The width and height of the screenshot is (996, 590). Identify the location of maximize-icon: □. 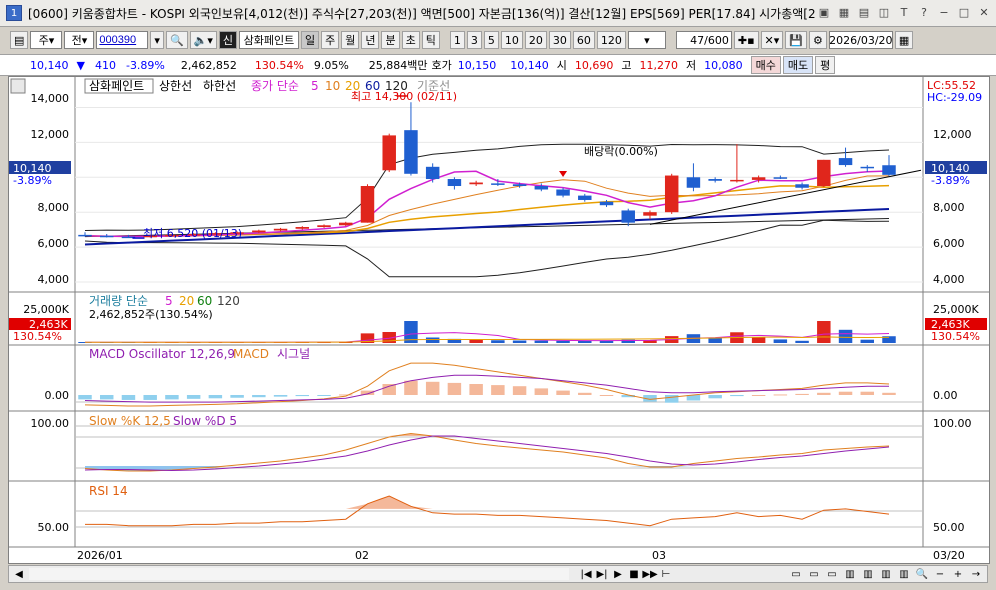
(964, 12).